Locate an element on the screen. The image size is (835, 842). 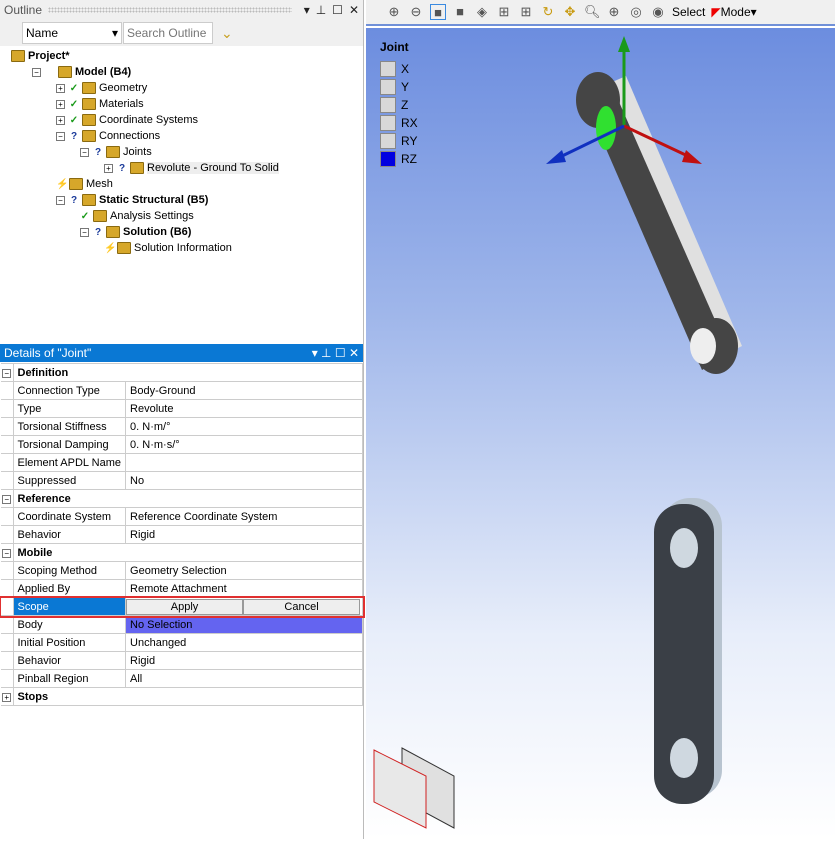
link-upper is located at coordinates (659, 223).